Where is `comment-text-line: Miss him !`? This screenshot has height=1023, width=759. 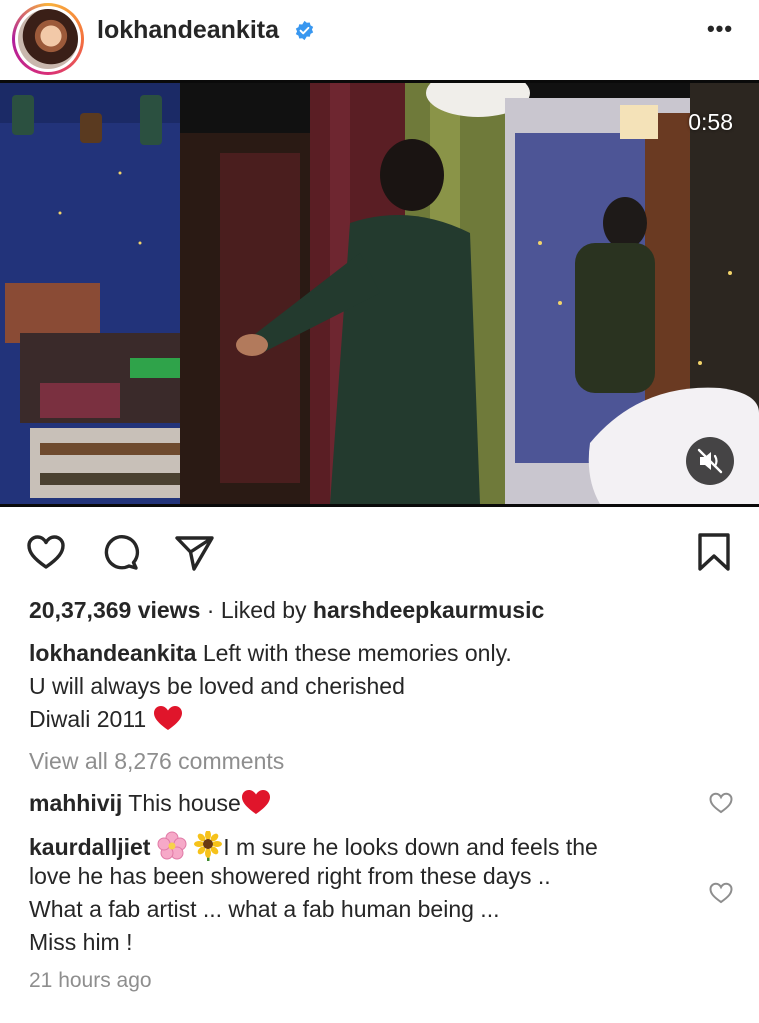
comment-text-line: Miss him ! is located at coordinates (81, 942).